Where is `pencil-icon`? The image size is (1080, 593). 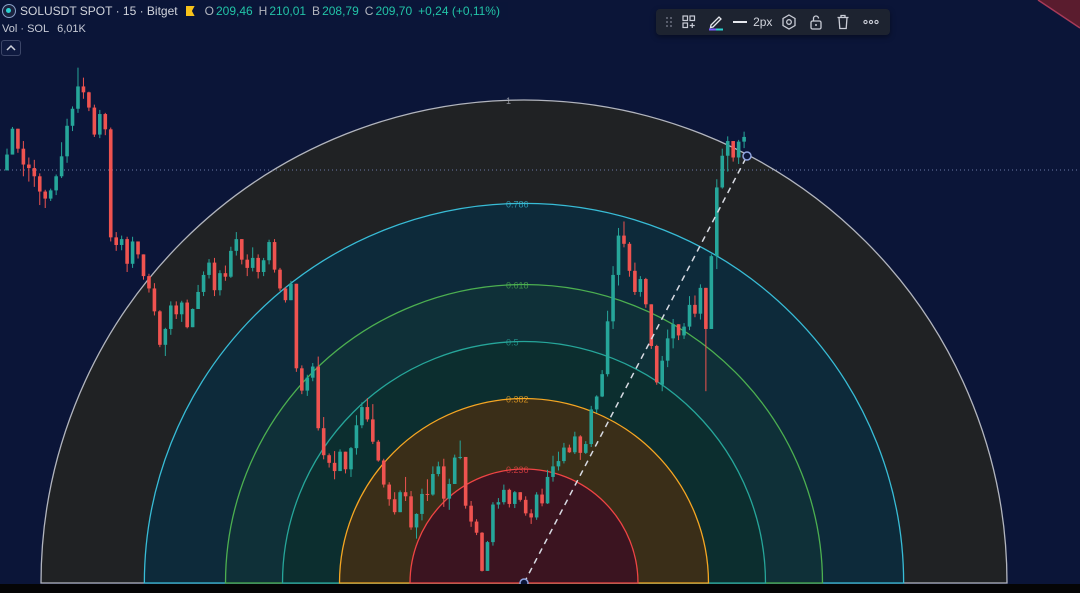 pencil-icon is located at coordinates (716, 23).